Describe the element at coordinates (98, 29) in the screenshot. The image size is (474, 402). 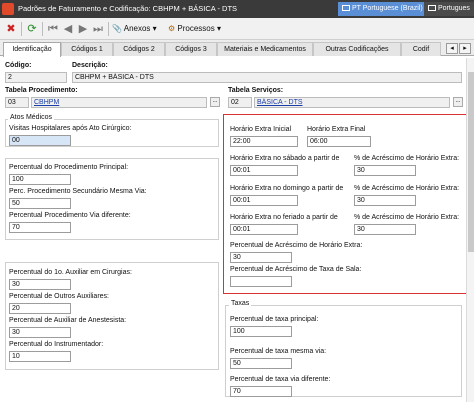
I see `last-record-icon: ⏭` at that location.